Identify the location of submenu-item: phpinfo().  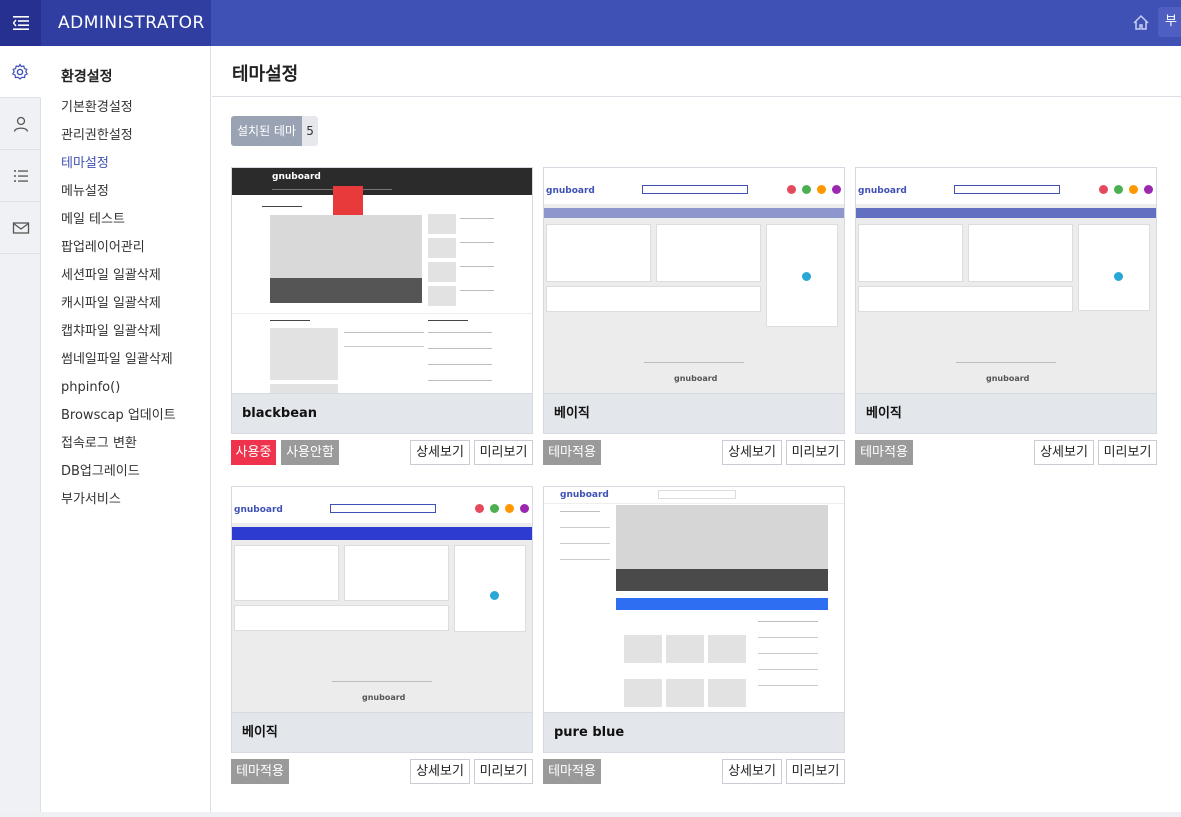
(125, 388).